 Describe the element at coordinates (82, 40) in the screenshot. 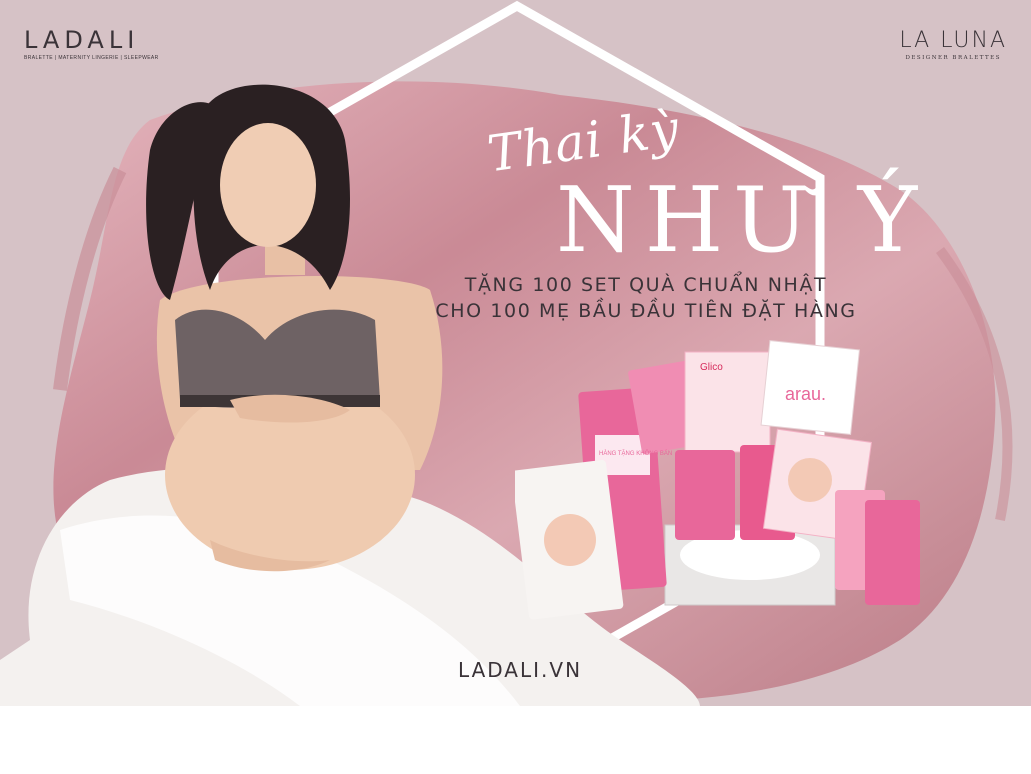

I see `ladali-brand: LADALI` at that location.